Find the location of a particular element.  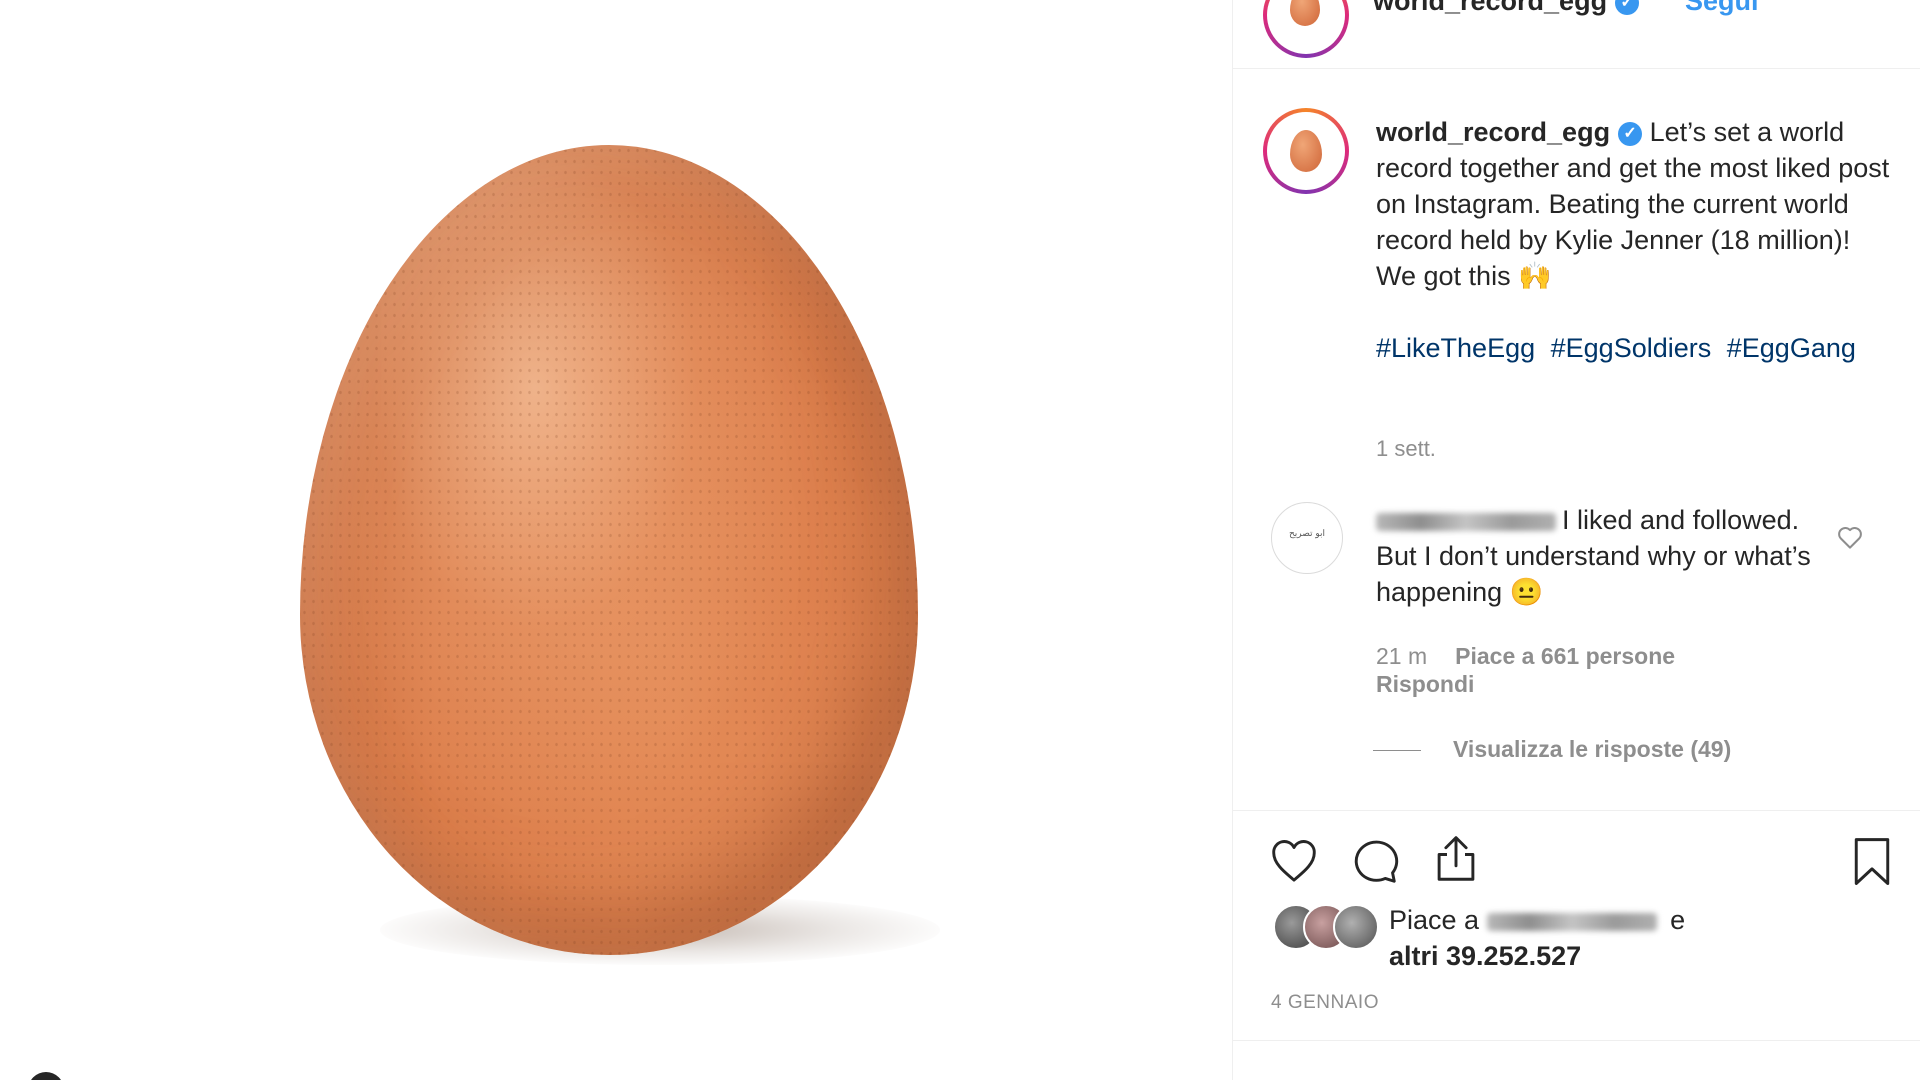

likes-count: altri 39.252.527 is located at coordinates (1485, 956).